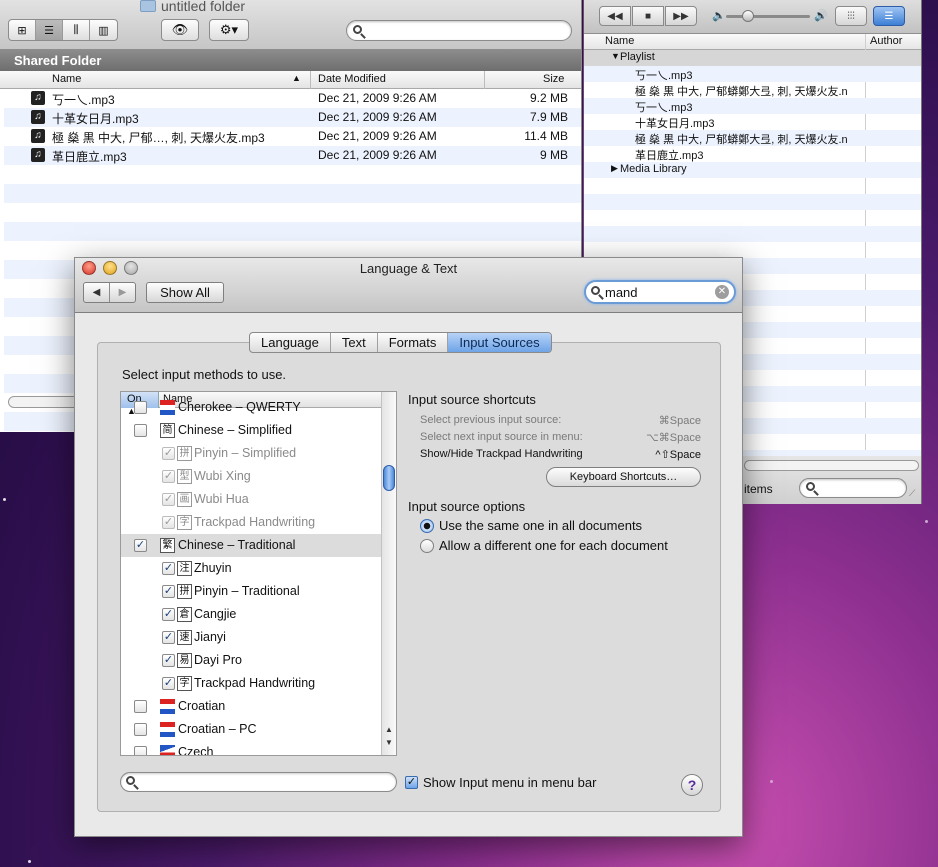 The height and width of the screenshot is (867, 938). What do you see at coordinates (251, 660) in the screenshot?
I see `list-item: ✓ 易 Dayi Pro` at bounding box center [251, 660].